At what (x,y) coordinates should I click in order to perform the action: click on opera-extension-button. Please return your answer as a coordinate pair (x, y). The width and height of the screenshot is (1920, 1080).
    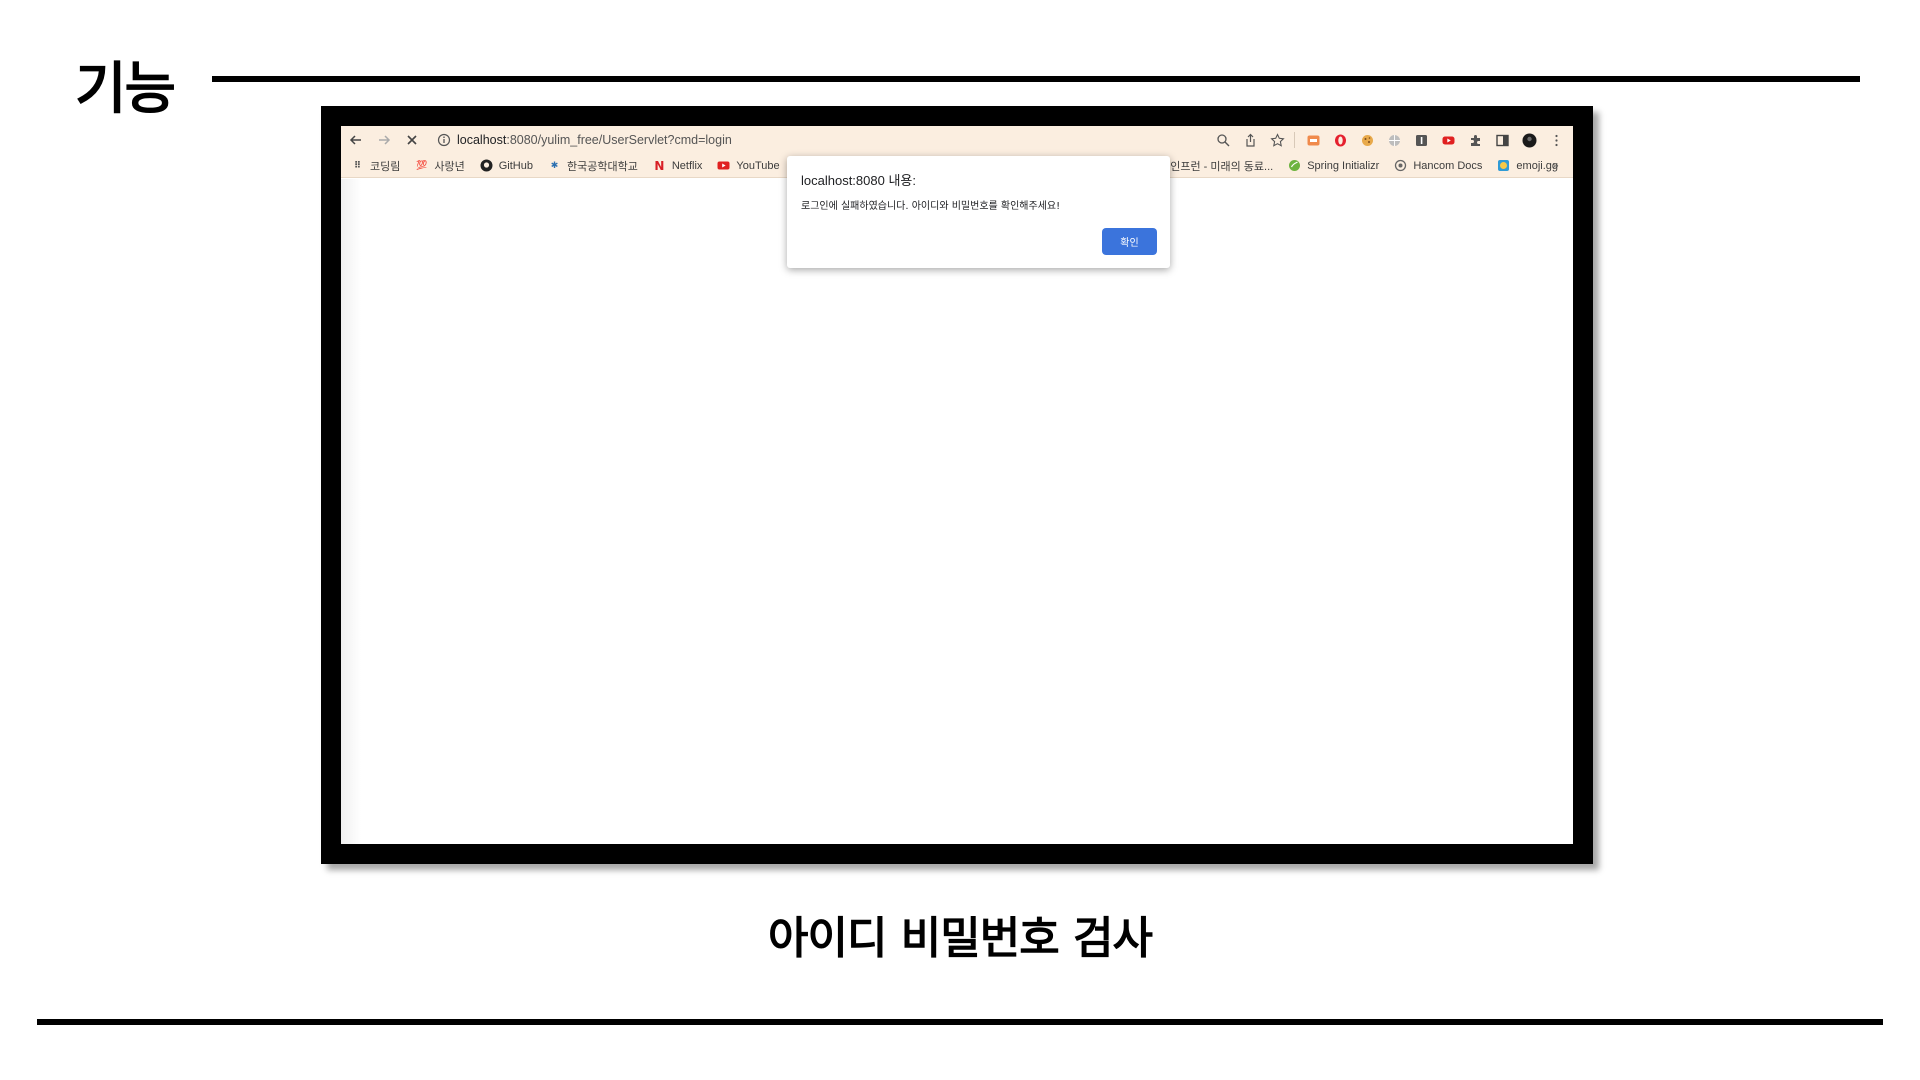
    Looking at the image, I should click on (1340, 140).